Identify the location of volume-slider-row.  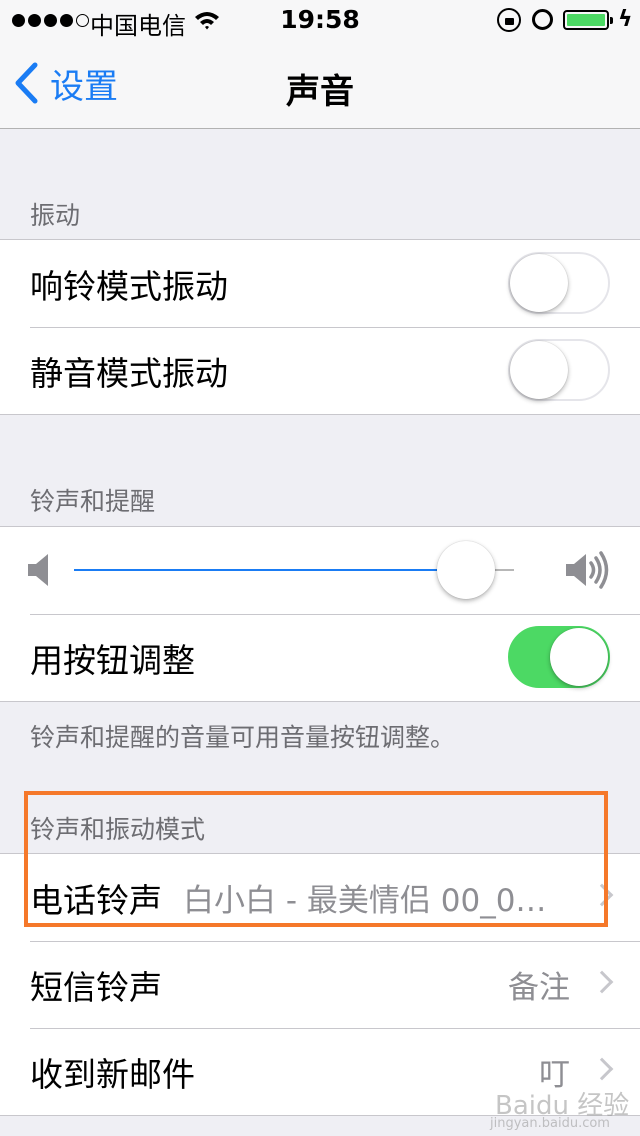
(320, 570).